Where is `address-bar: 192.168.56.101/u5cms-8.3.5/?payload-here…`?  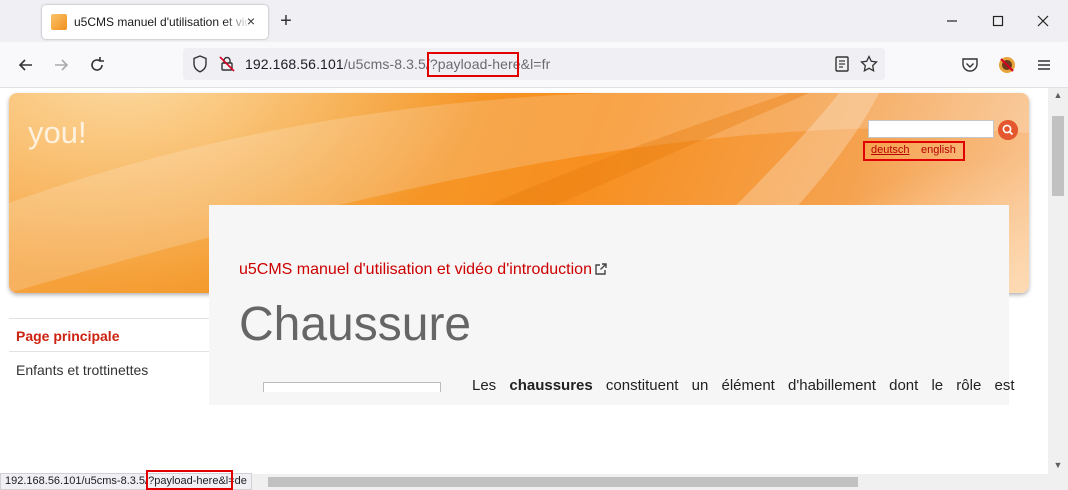 address-bar: 192.168.56.101/u5cms-8.3.5/?payload-here… is located at coordinates (534, 64).